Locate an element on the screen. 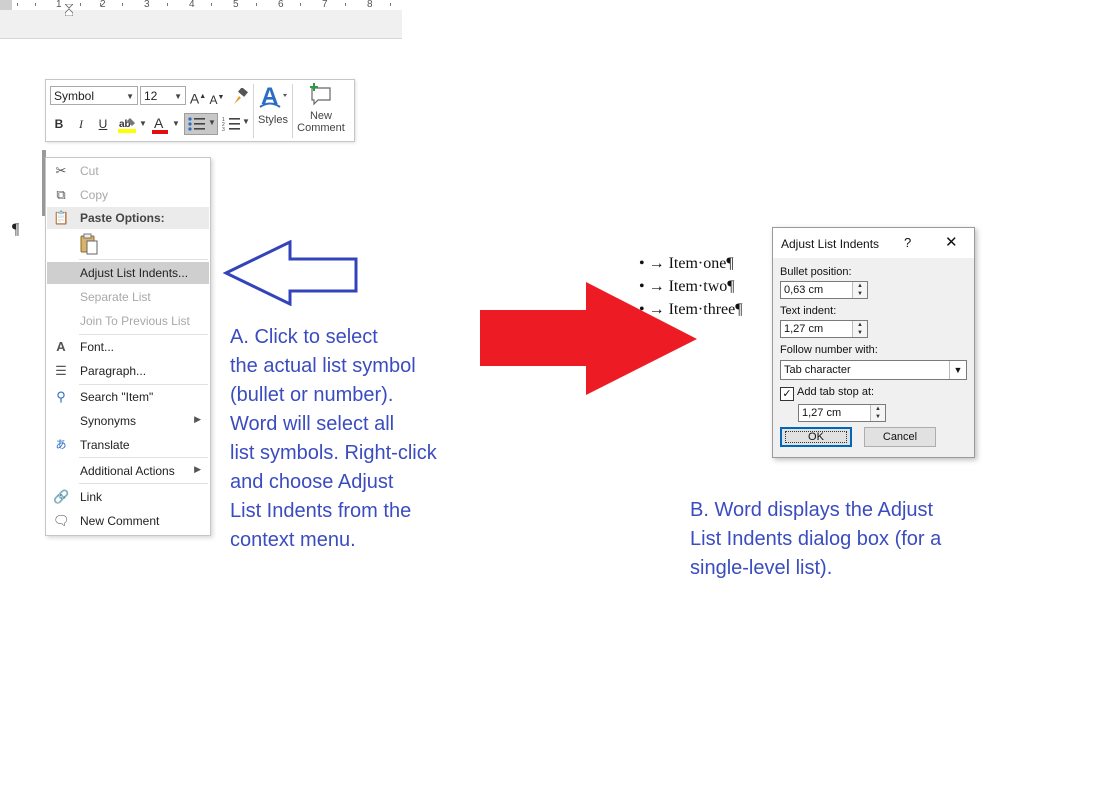  numbering-button: 1 2 3 ▼ is located at coordinates (236, 124).